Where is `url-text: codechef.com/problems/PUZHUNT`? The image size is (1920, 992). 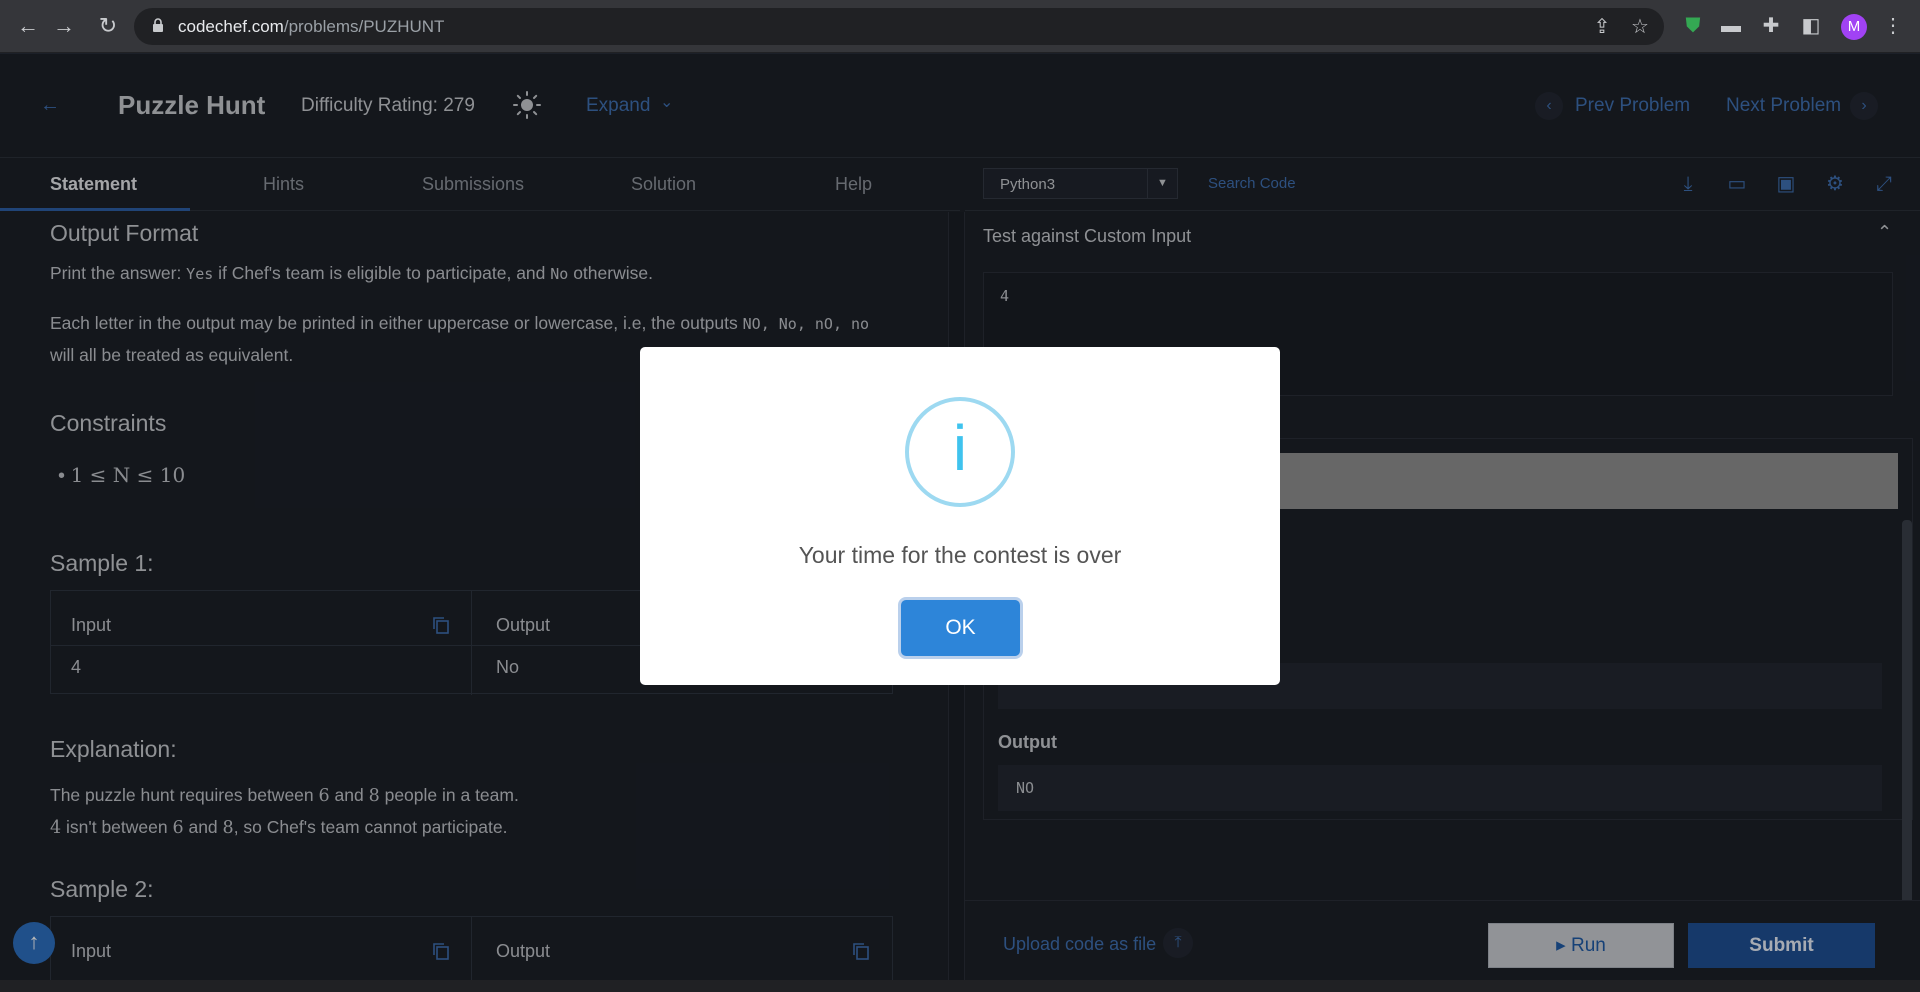
url-text: codechef.com/problems/PUZHUNT is located at coordinates (311, 26).